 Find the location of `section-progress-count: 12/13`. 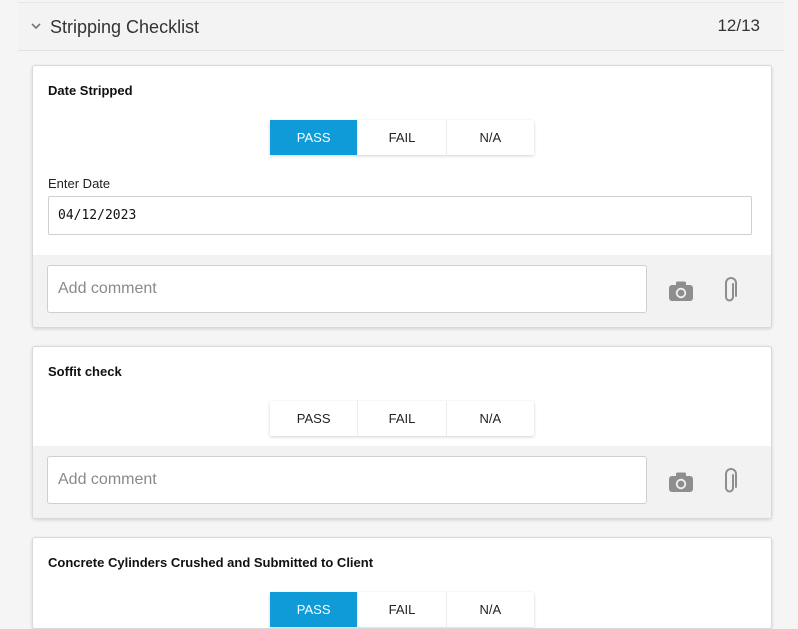

section-progress-count: 12/13 is located at coordinates (738, 25).